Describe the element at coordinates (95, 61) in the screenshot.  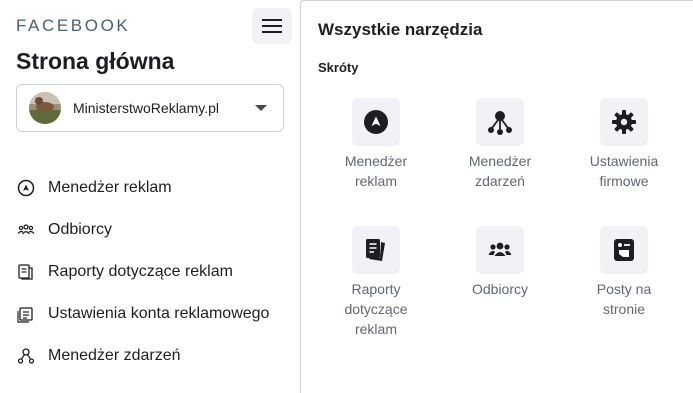
I see `page-title: Strona główna` at that location.